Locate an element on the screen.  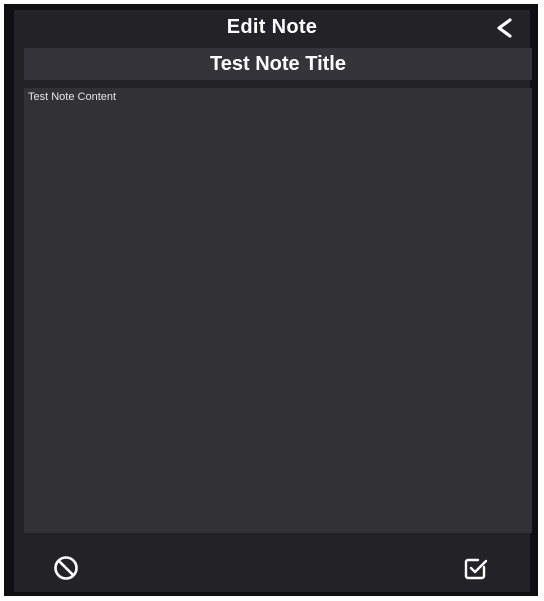
app-bar: Edit Note is located at coordinates (272, 28).